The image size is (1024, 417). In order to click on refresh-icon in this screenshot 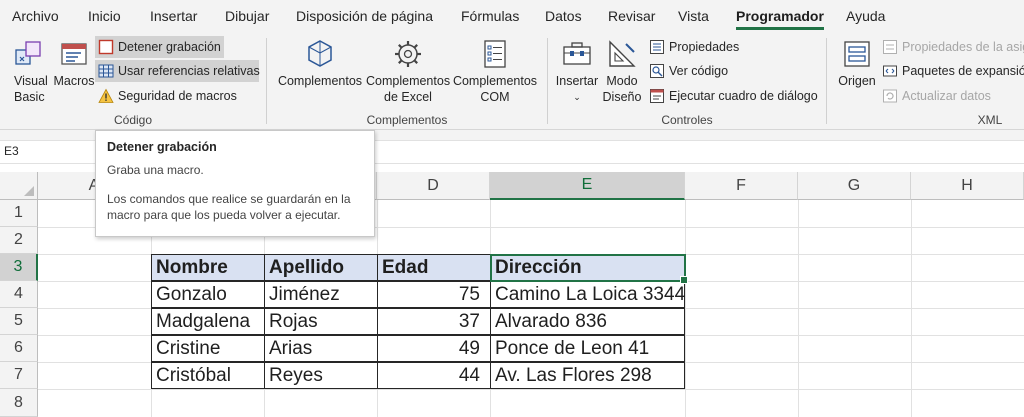, I will do `click(890, 96)`.